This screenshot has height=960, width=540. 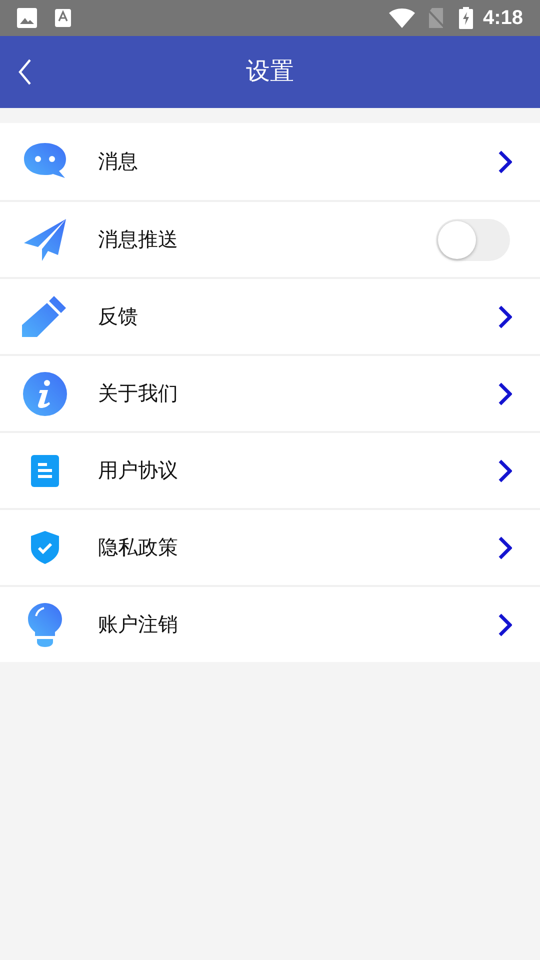 What do you see at coordinates (138, 625) in the screenshot?
I see `row-label: 账户注销` at bounding box center [138, 625].